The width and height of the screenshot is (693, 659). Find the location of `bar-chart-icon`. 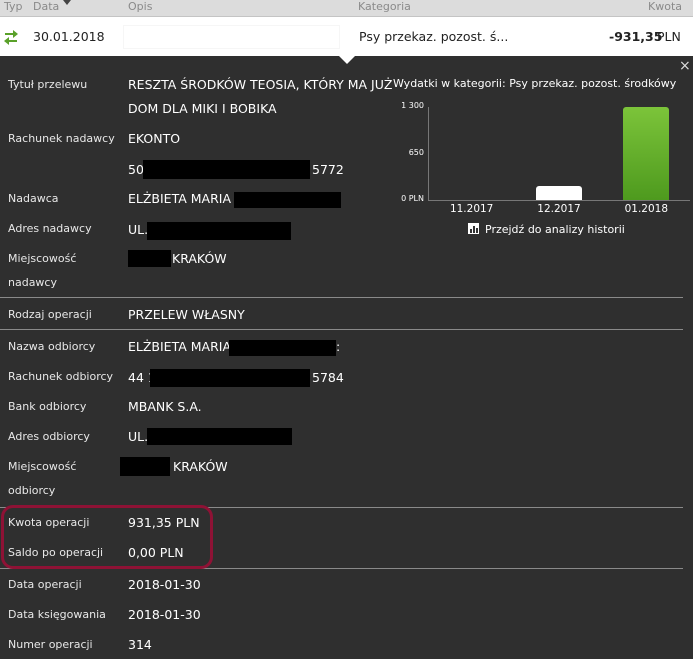

bar-chart-icon is located at coordinates (473, 228).